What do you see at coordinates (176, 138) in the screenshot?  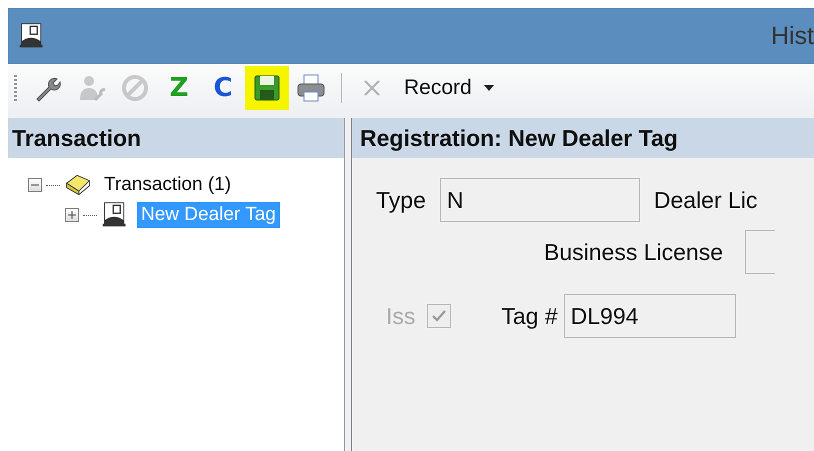 I see `panel-title: Transaction` at bounding box center [176, 138].